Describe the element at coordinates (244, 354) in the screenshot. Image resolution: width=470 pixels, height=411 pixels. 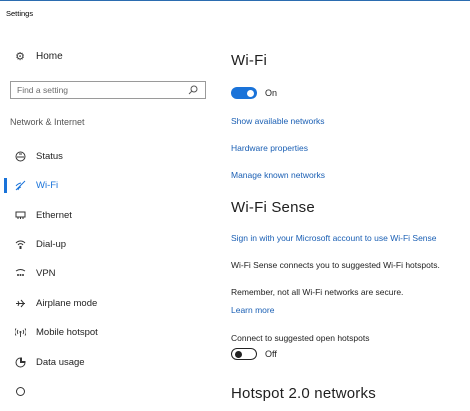
I see `connect-hotspots-toggle` at that location.